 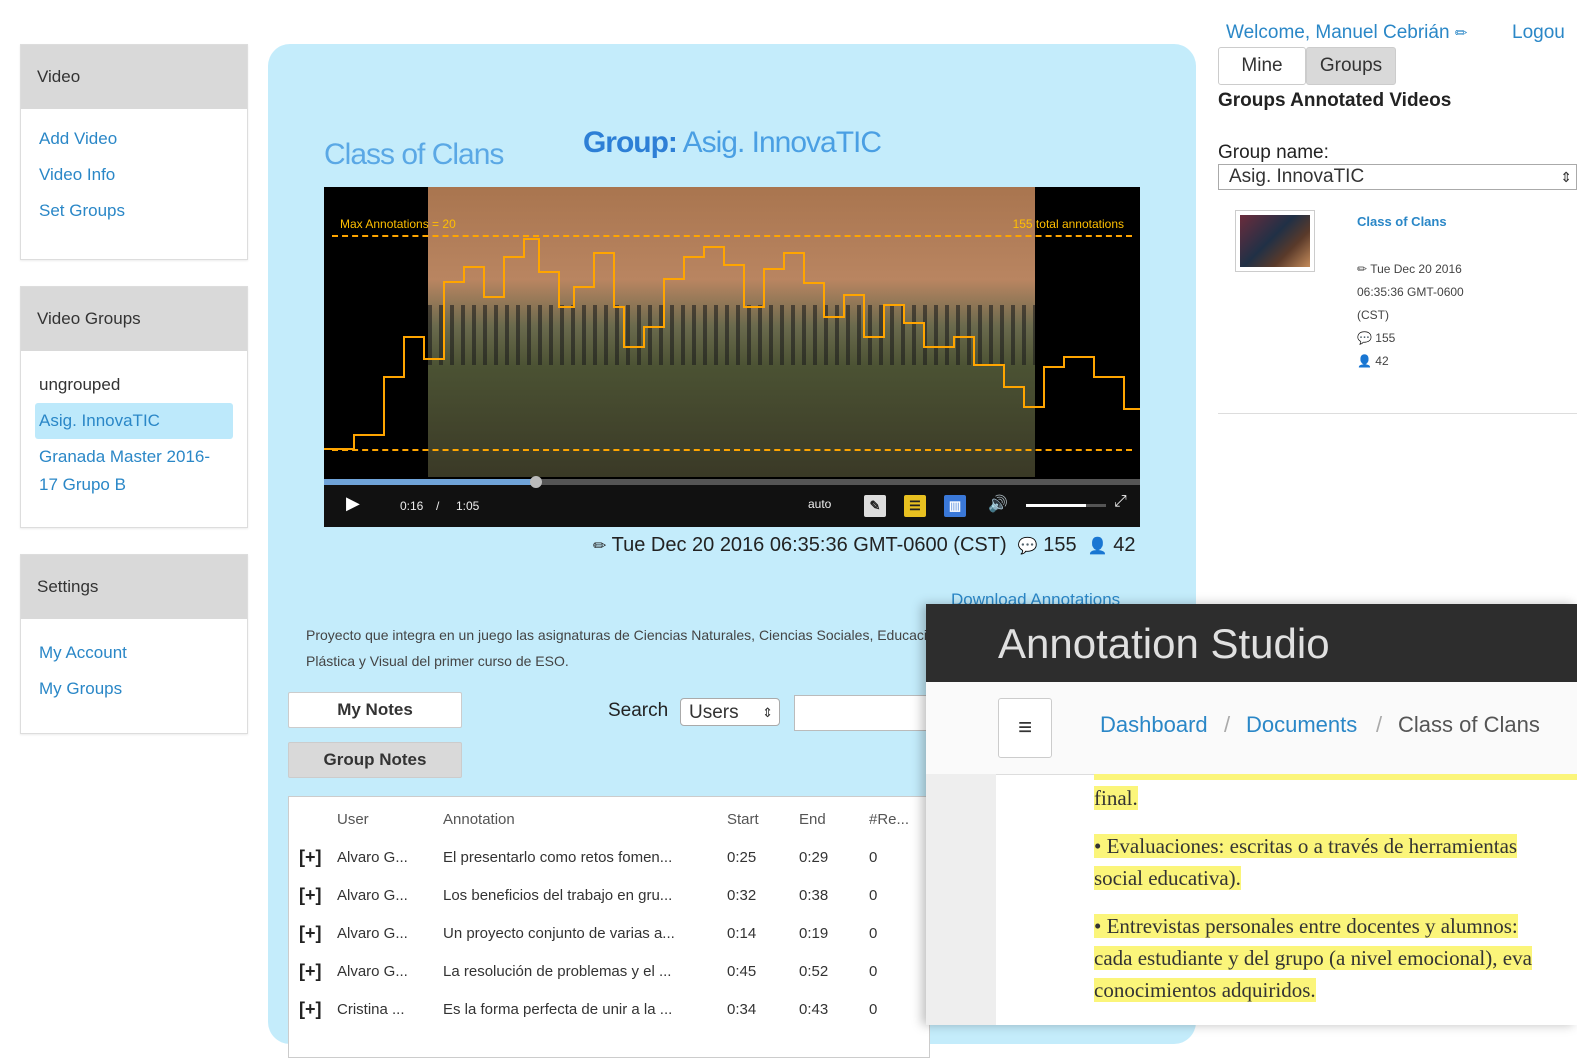 I want to click on sidebar-link-video-info: Video Info, so click(x=134, y=175).